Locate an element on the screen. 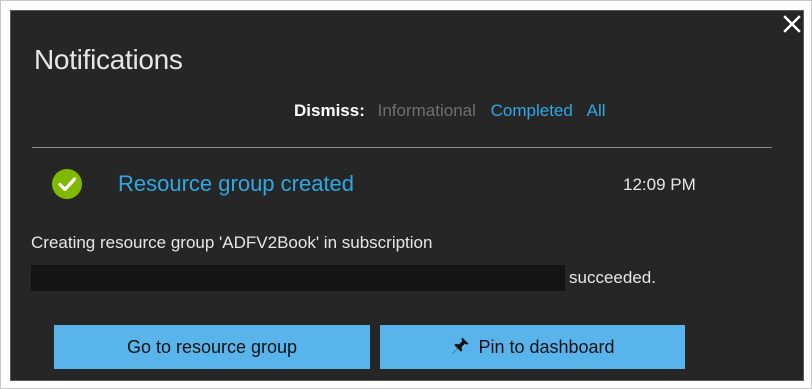  dismiss-all-link: All is located at coordinates (596, 110).